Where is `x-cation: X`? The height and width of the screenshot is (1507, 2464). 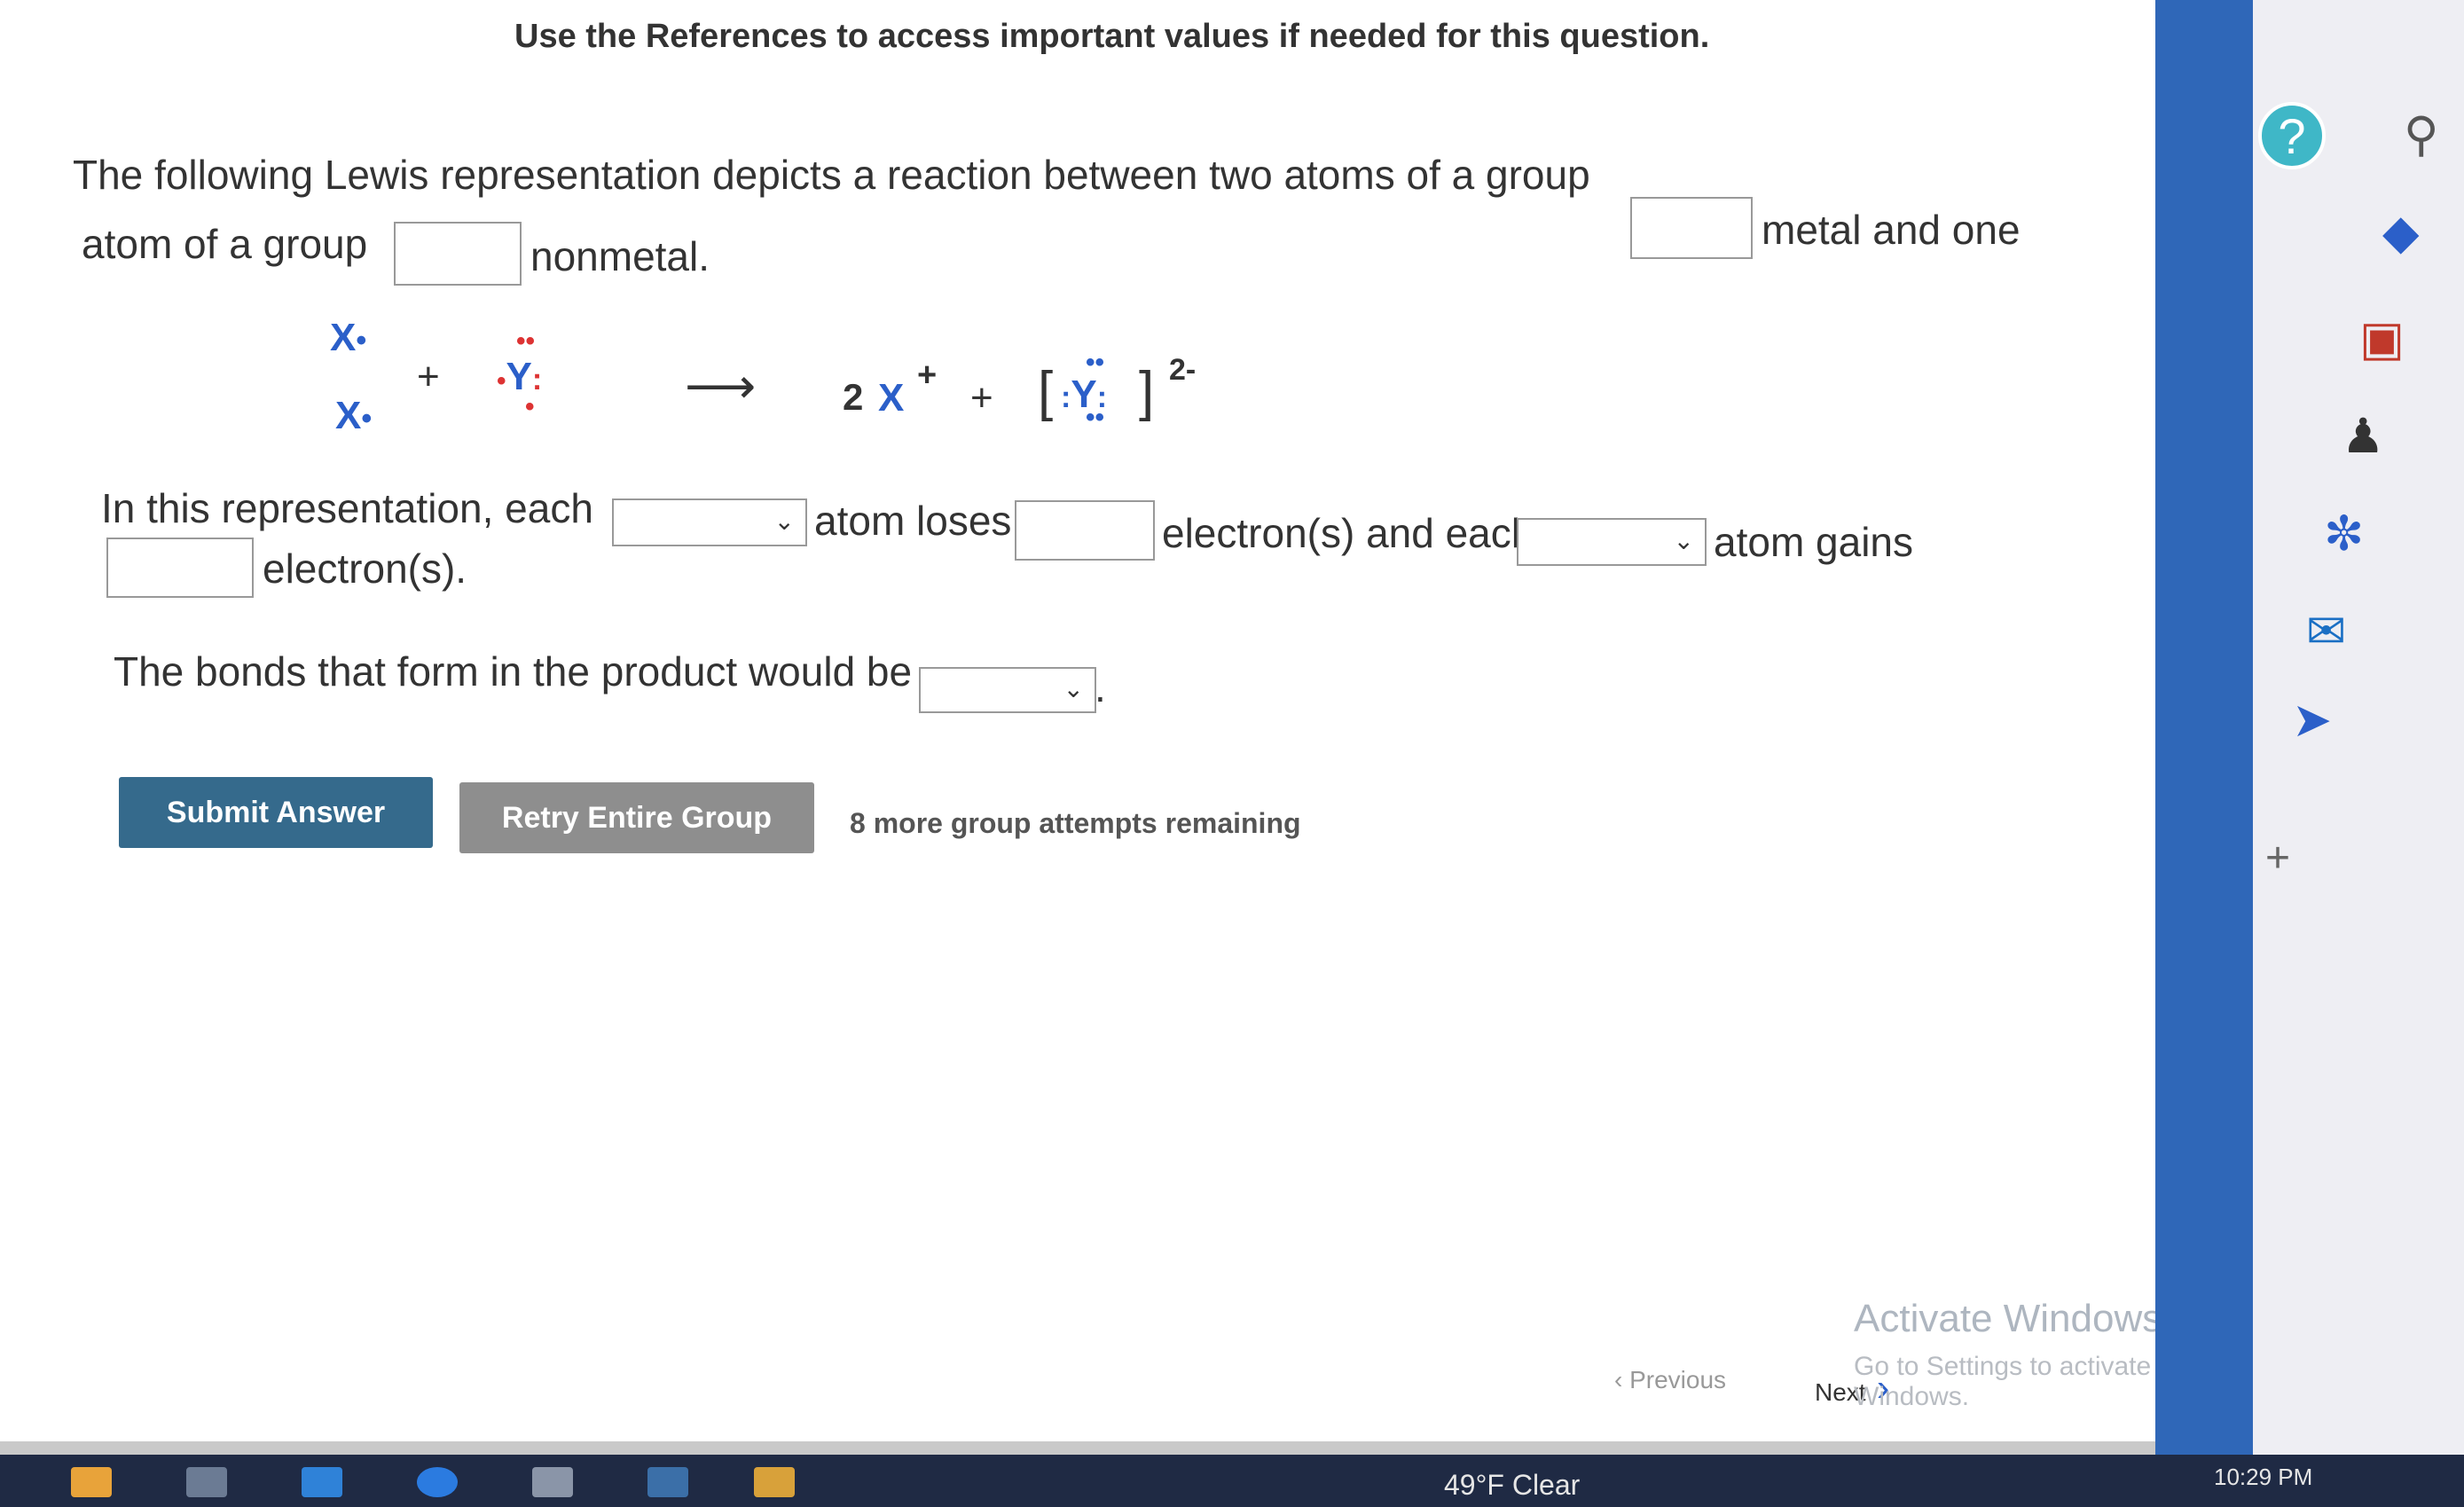 x-cation: X is located at coordinates (891, 398).